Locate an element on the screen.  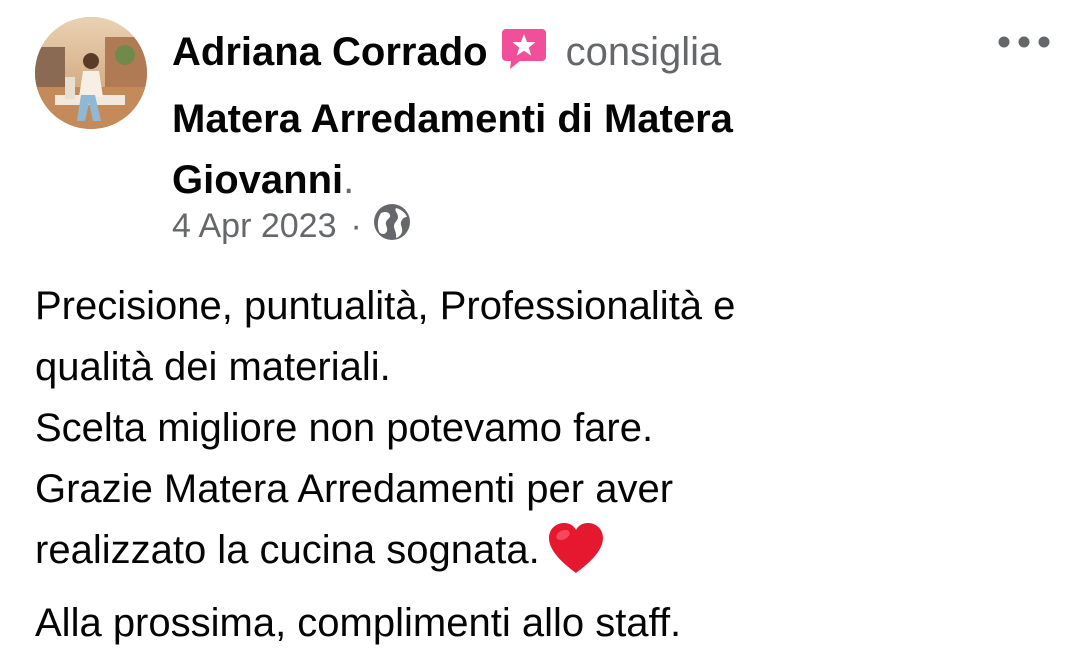
post-meta: 4 Apr 2023 · is located at coordinates (292, 226).